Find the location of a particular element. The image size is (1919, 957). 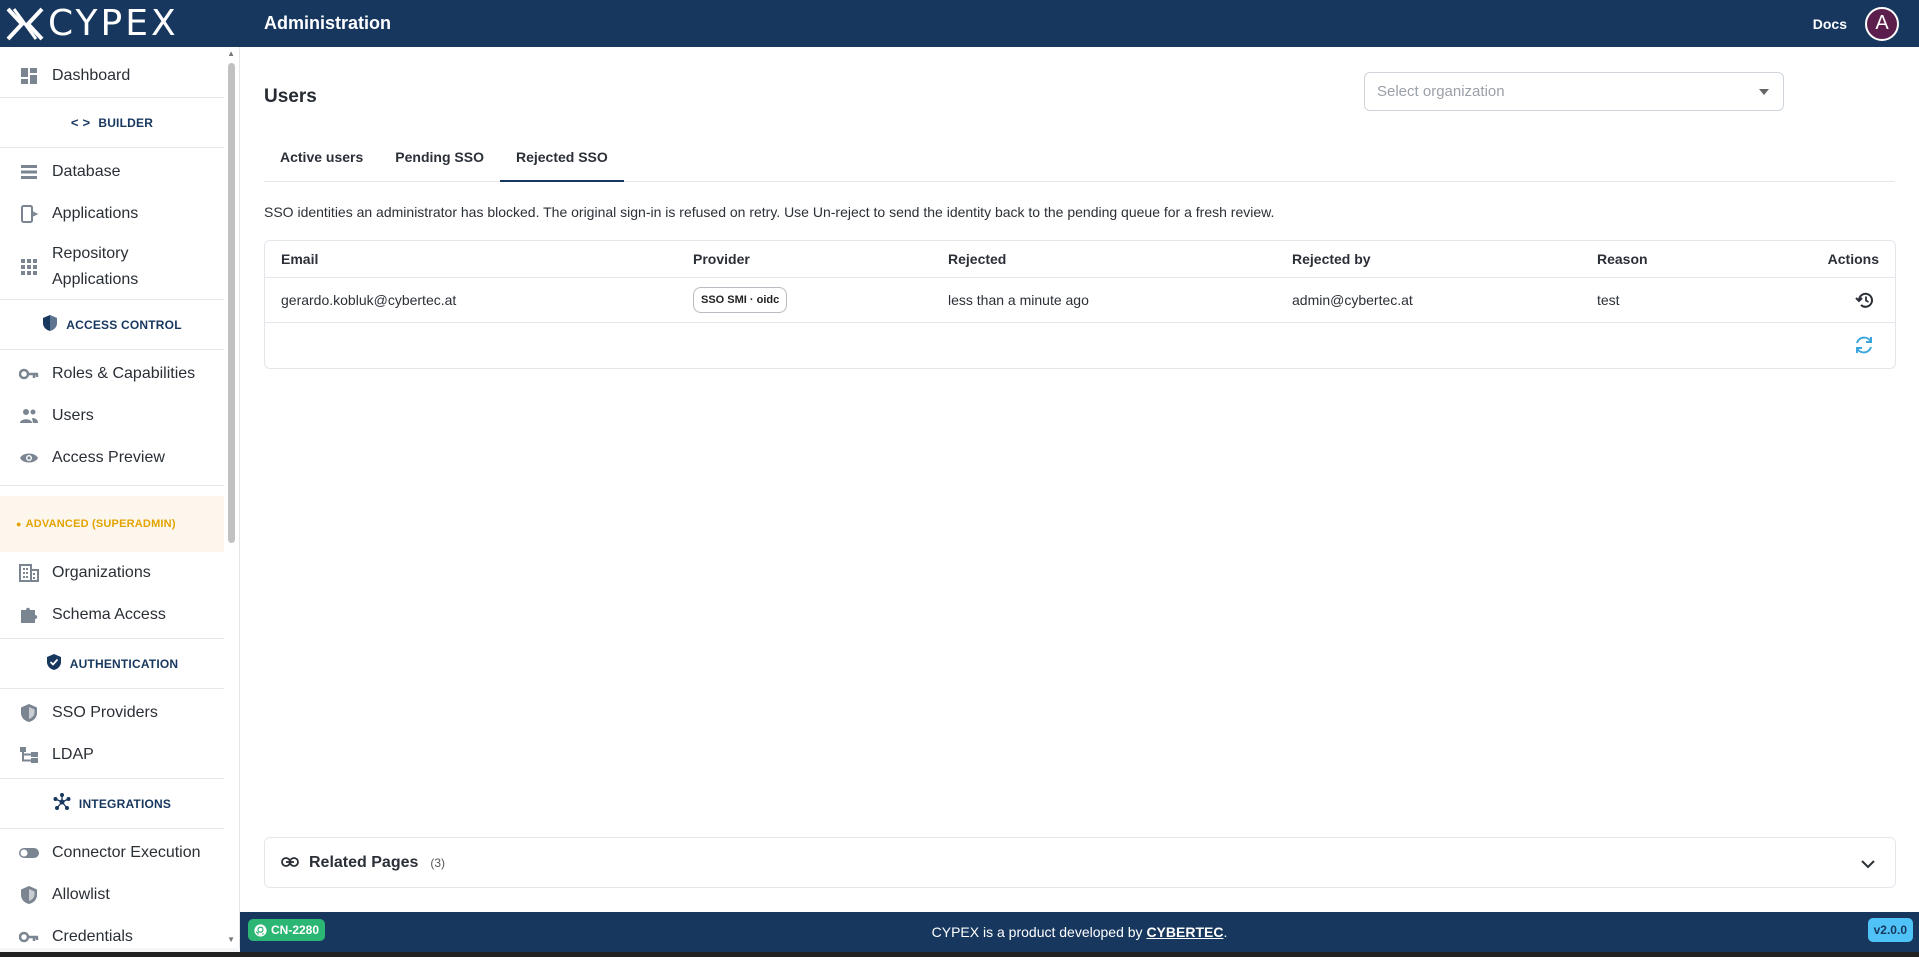

sidebar-item-organizations: Organizations is located at coordinates (119, 573).